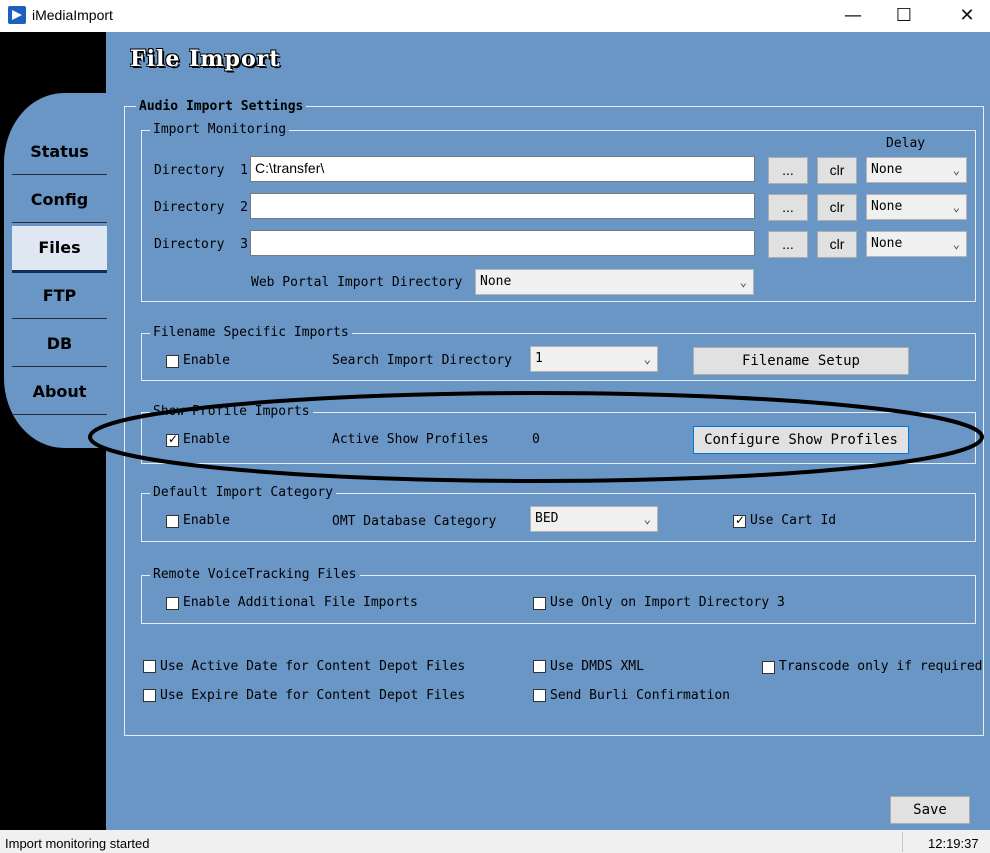 The image size is (990, 853). I want to click on show-profile-title: Show Profile Imports, so click(231, 411).